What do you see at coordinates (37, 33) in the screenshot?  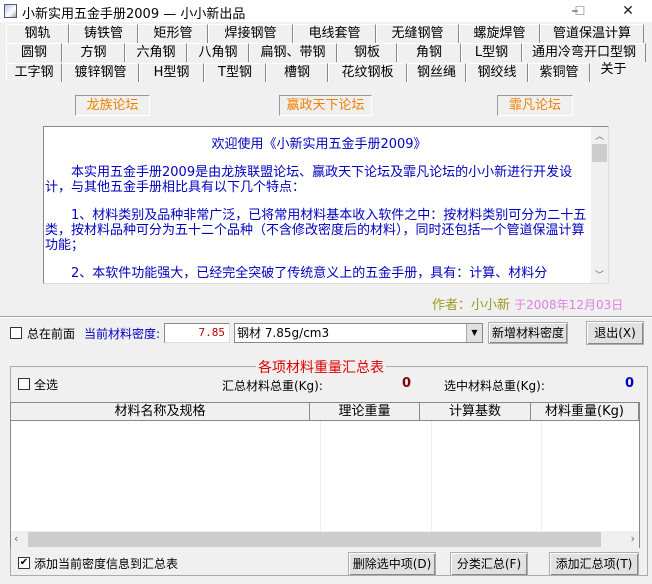 I see `tab-rail: 钢轨` at bounding box center [37, 33].